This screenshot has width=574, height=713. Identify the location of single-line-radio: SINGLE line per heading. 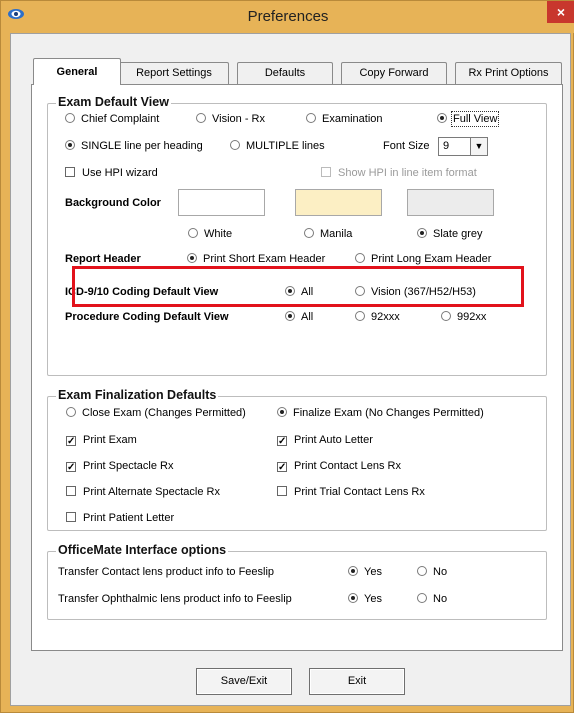
(134, 146).